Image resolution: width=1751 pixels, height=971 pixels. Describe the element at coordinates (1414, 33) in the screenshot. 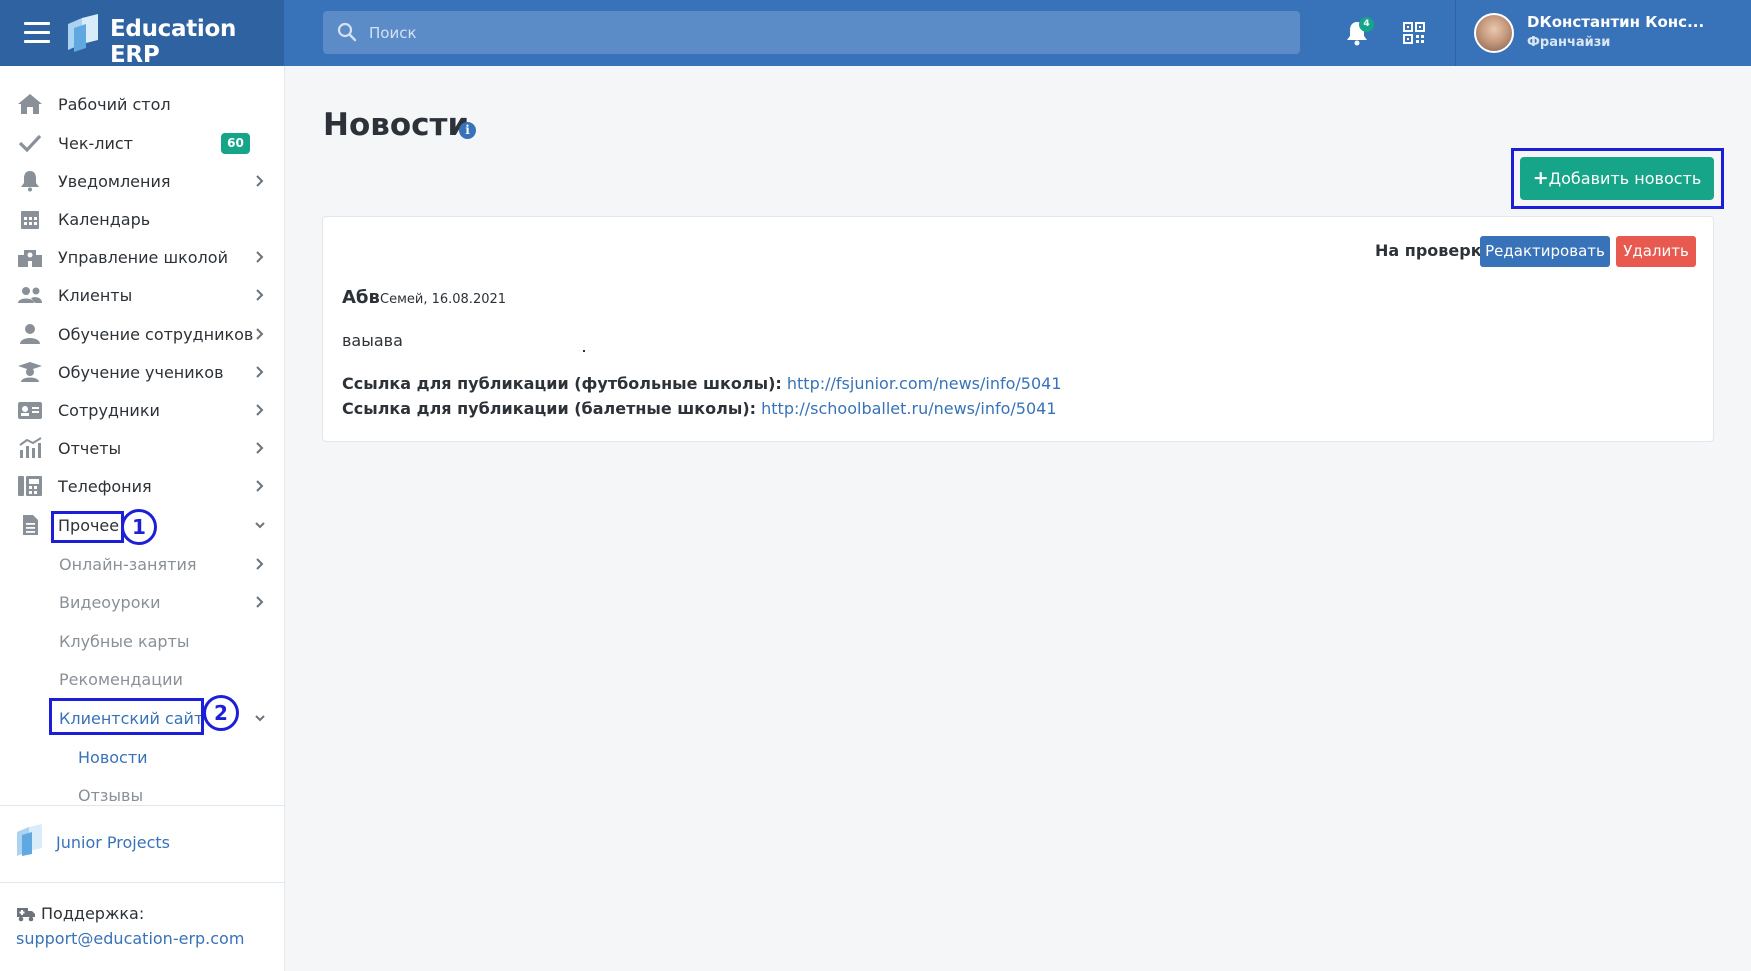

I see `qr-code-icon` at that location.